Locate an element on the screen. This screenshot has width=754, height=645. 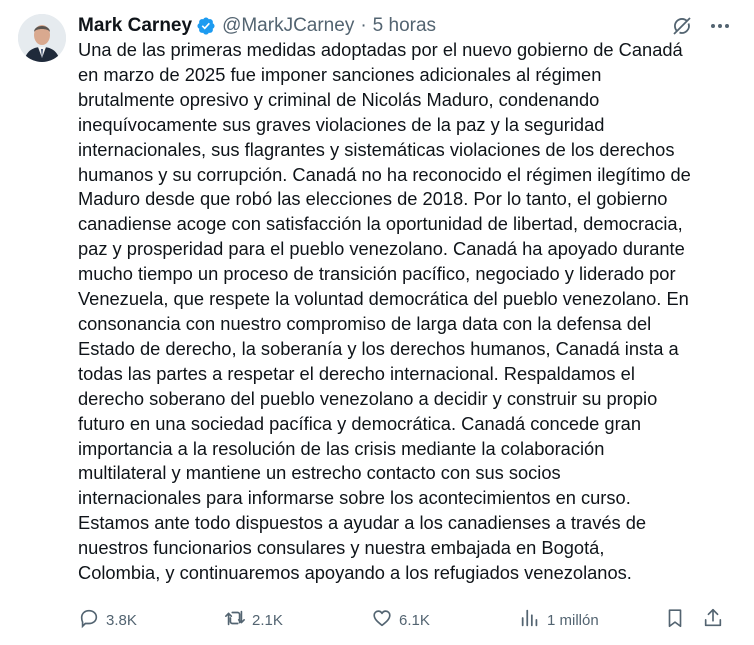
views-button: 1 millón is located at coordinates (559, 620).